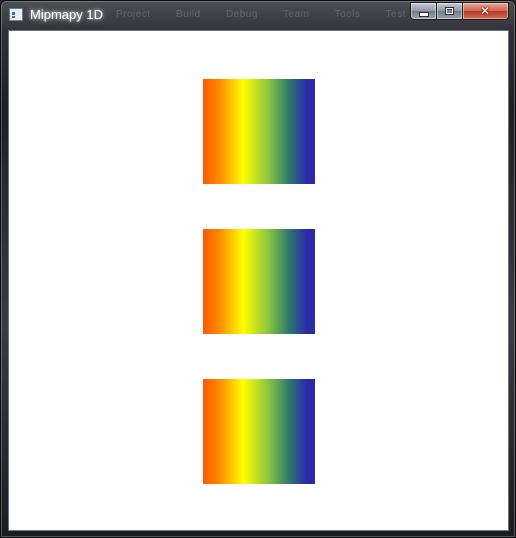 The image size is (516, 538). What do you see at coordinates (296, 14) in the screenshot?
I see `ghost-menu-item: Team` at bounding box center [296, 14].